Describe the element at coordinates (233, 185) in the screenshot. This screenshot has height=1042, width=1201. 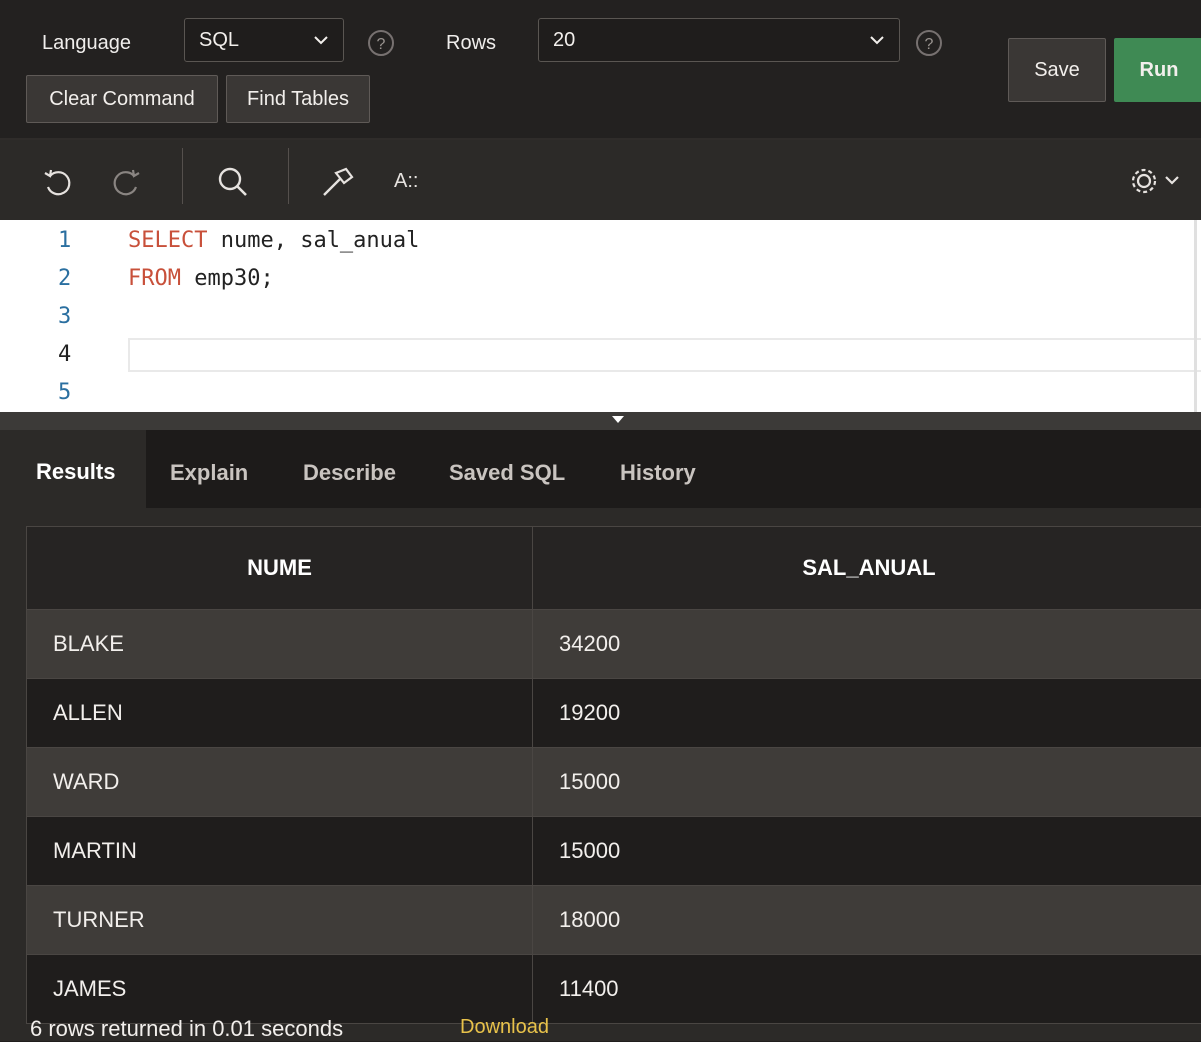
I see `search-icon` at that location.